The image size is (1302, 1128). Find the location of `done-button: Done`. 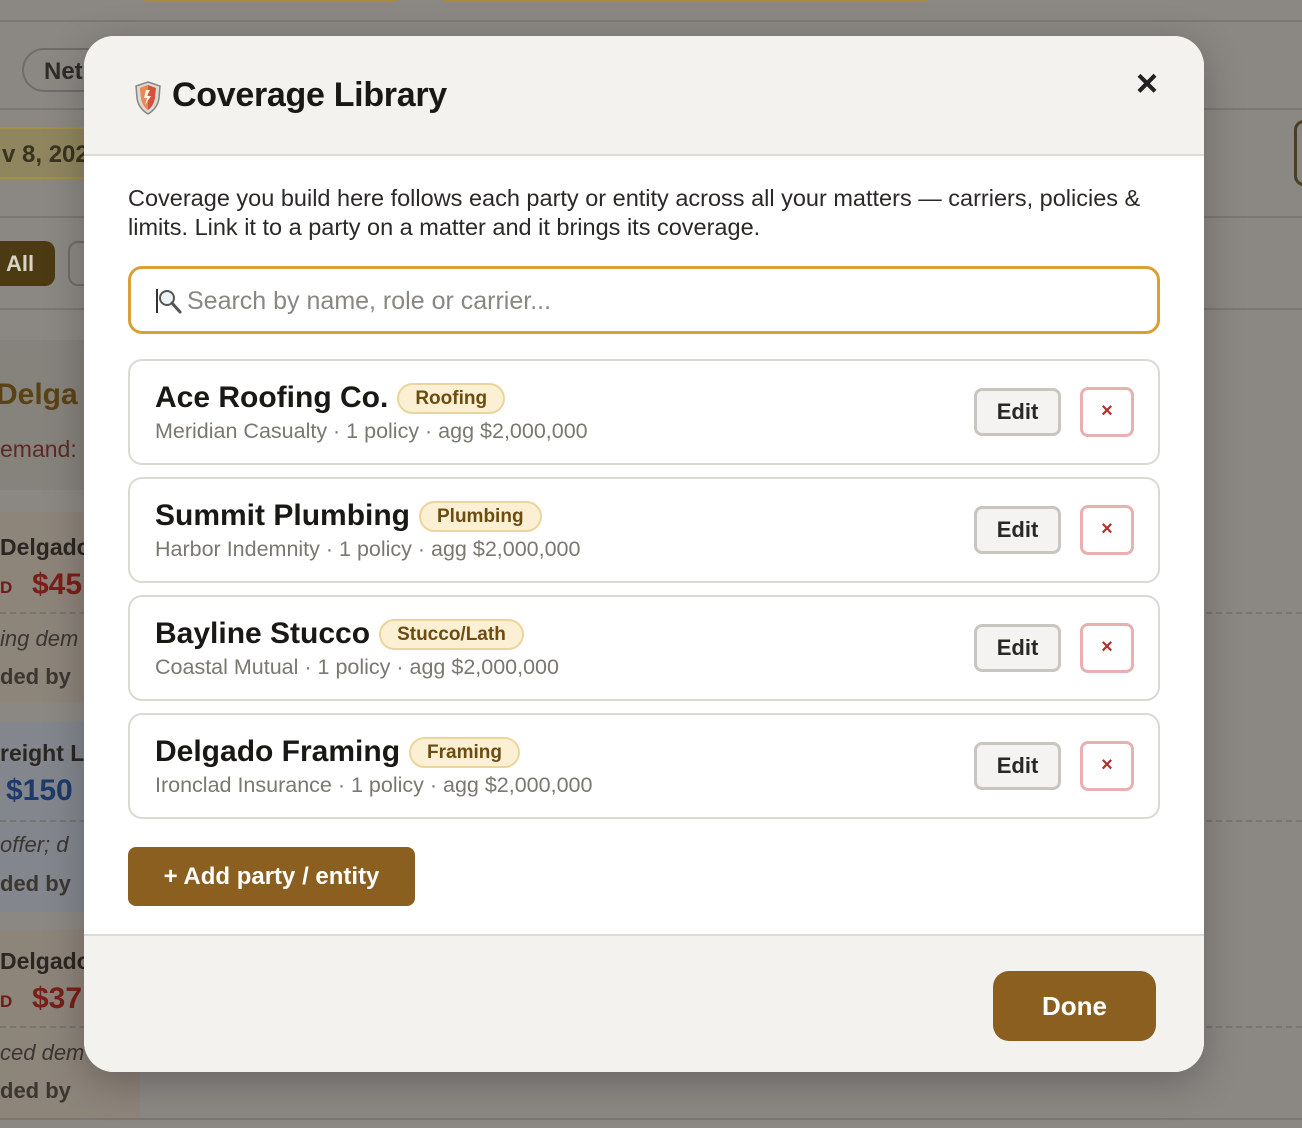

done-button: Done is located at coordinates (1074, 1006).